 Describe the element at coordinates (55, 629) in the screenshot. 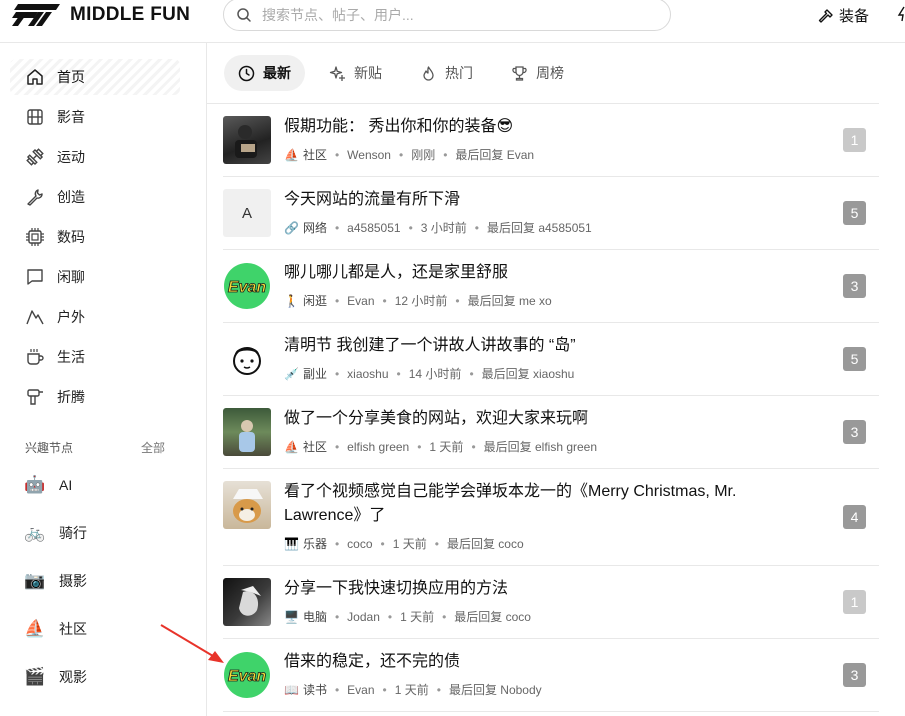

I see `node-item-community: ⛵ 社区` at that location.